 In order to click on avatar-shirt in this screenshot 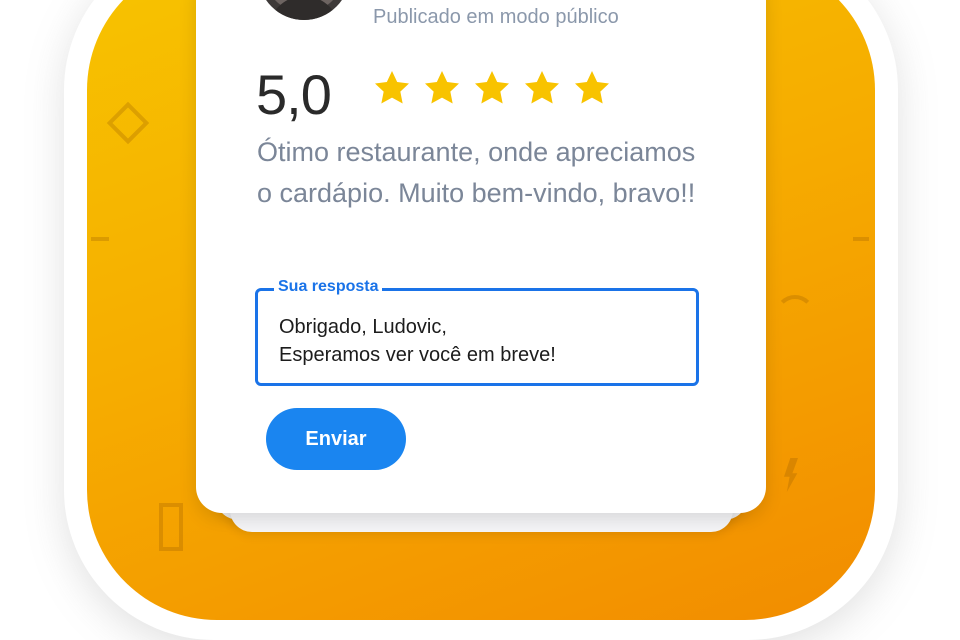, I will do `click(304, 10)`.